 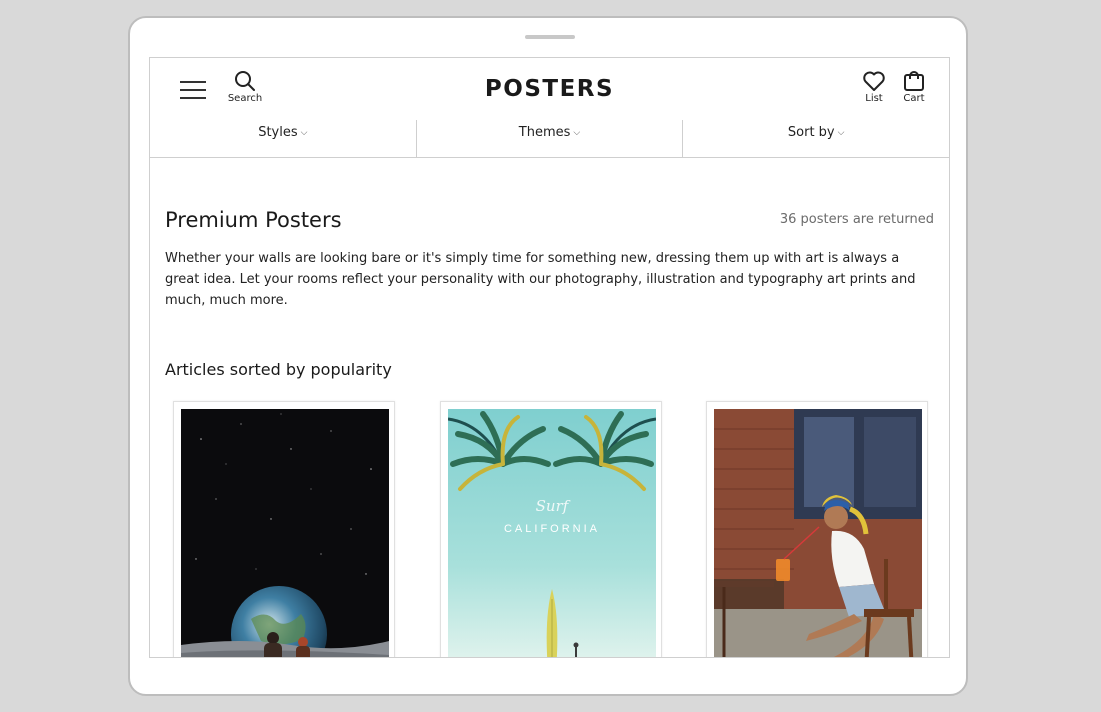 What do you see at coordinates (874, 81) in the screenshot?
I see `heart-icon` at bounding box center [874, 81].